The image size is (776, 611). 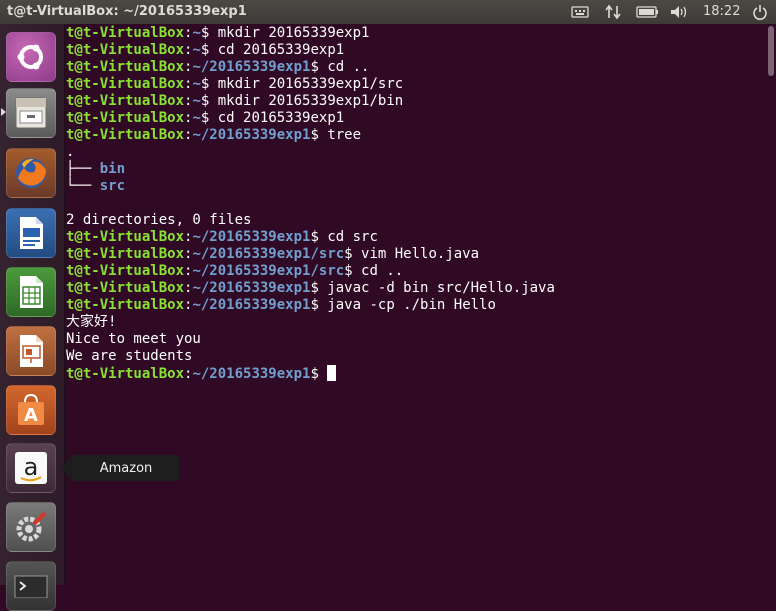 What do you see at coordinates (411, 305) in the screenshot?
I see `command-text: java -cp ./bin Hello` at bounding box center [411, 305].